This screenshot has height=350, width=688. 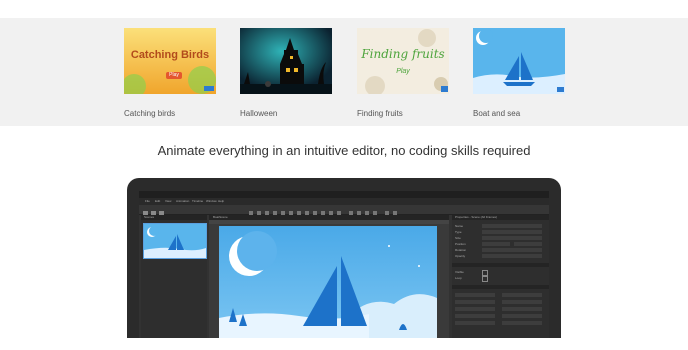 What do you see at coordinates (170, 55) in the screenshot?
I see `thumb-title: Catching Birds` at bounding box center [170, 55].